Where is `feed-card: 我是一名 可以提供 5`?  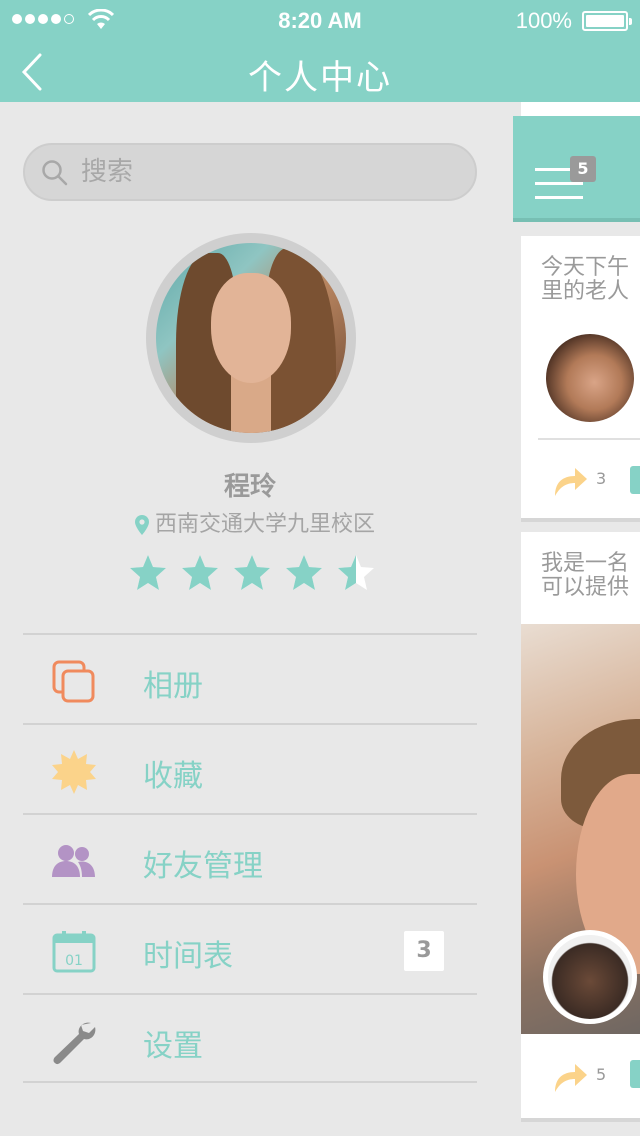
feed-card: 我是一名 可以提供 5 is located at coordinates (580, 827).